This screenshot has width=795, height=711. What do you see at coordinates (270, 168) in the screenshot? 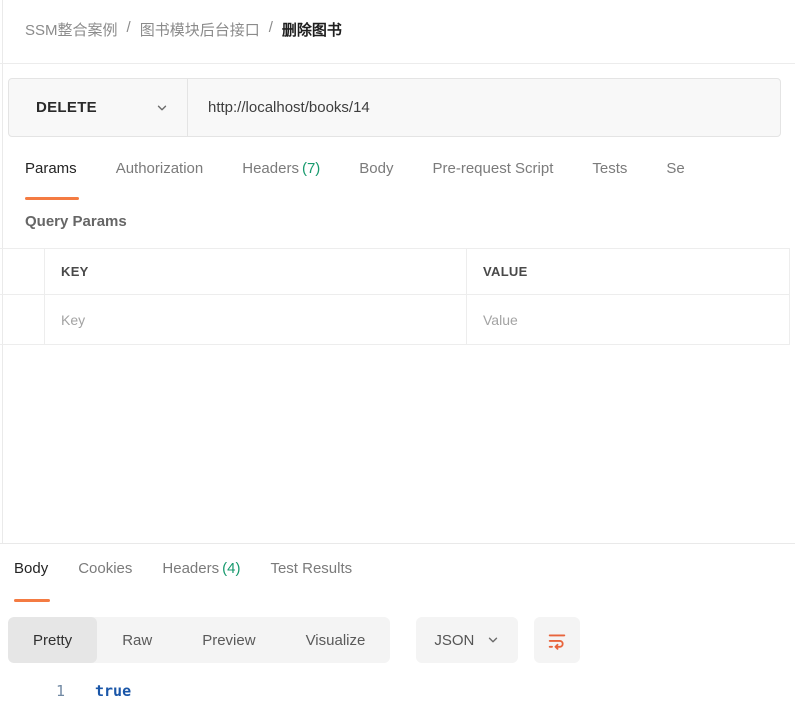
I see `tab-headers-label: Headers` at bounding box center [270, 168].